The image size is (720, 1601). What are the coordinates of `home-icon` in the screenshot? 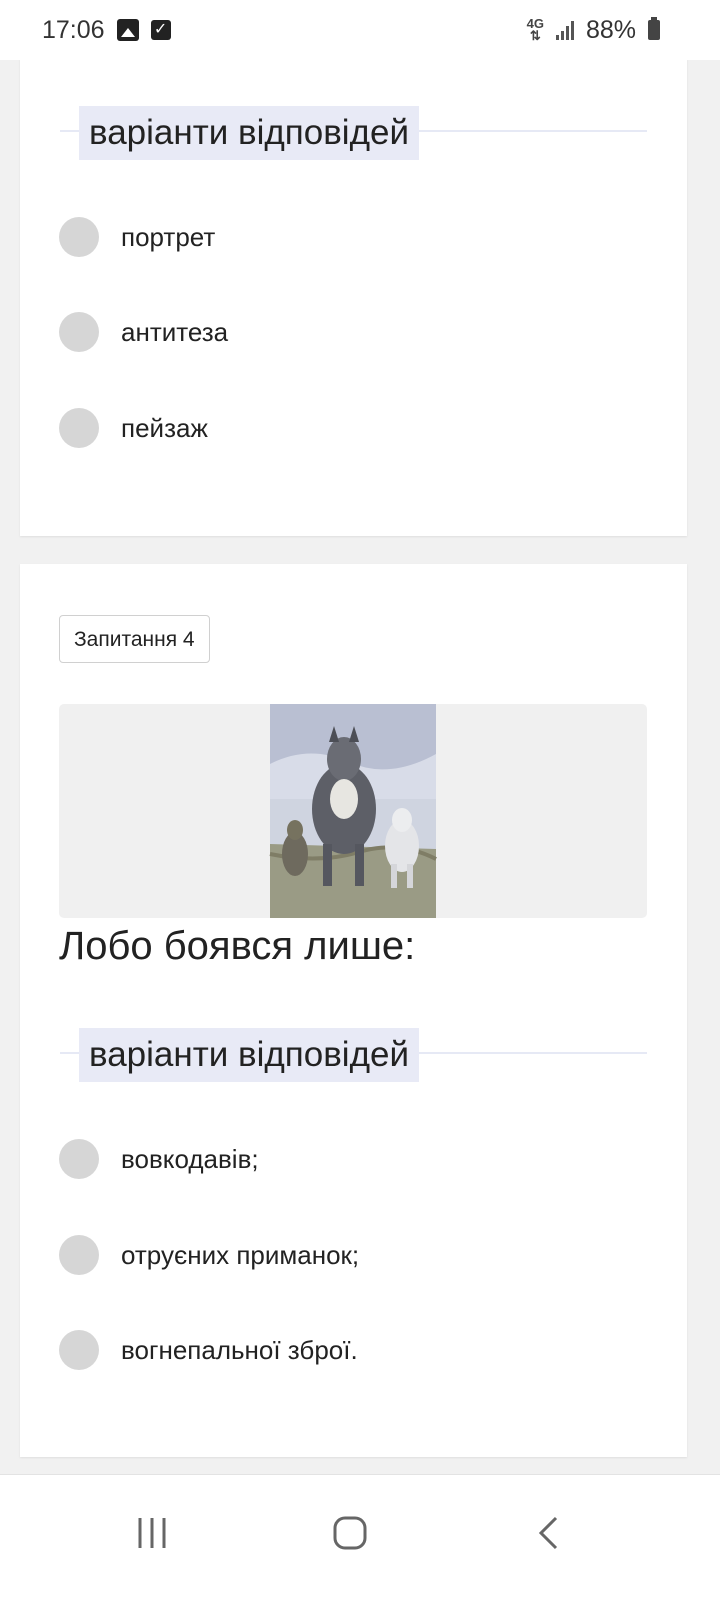 It's located at (350, 1533).